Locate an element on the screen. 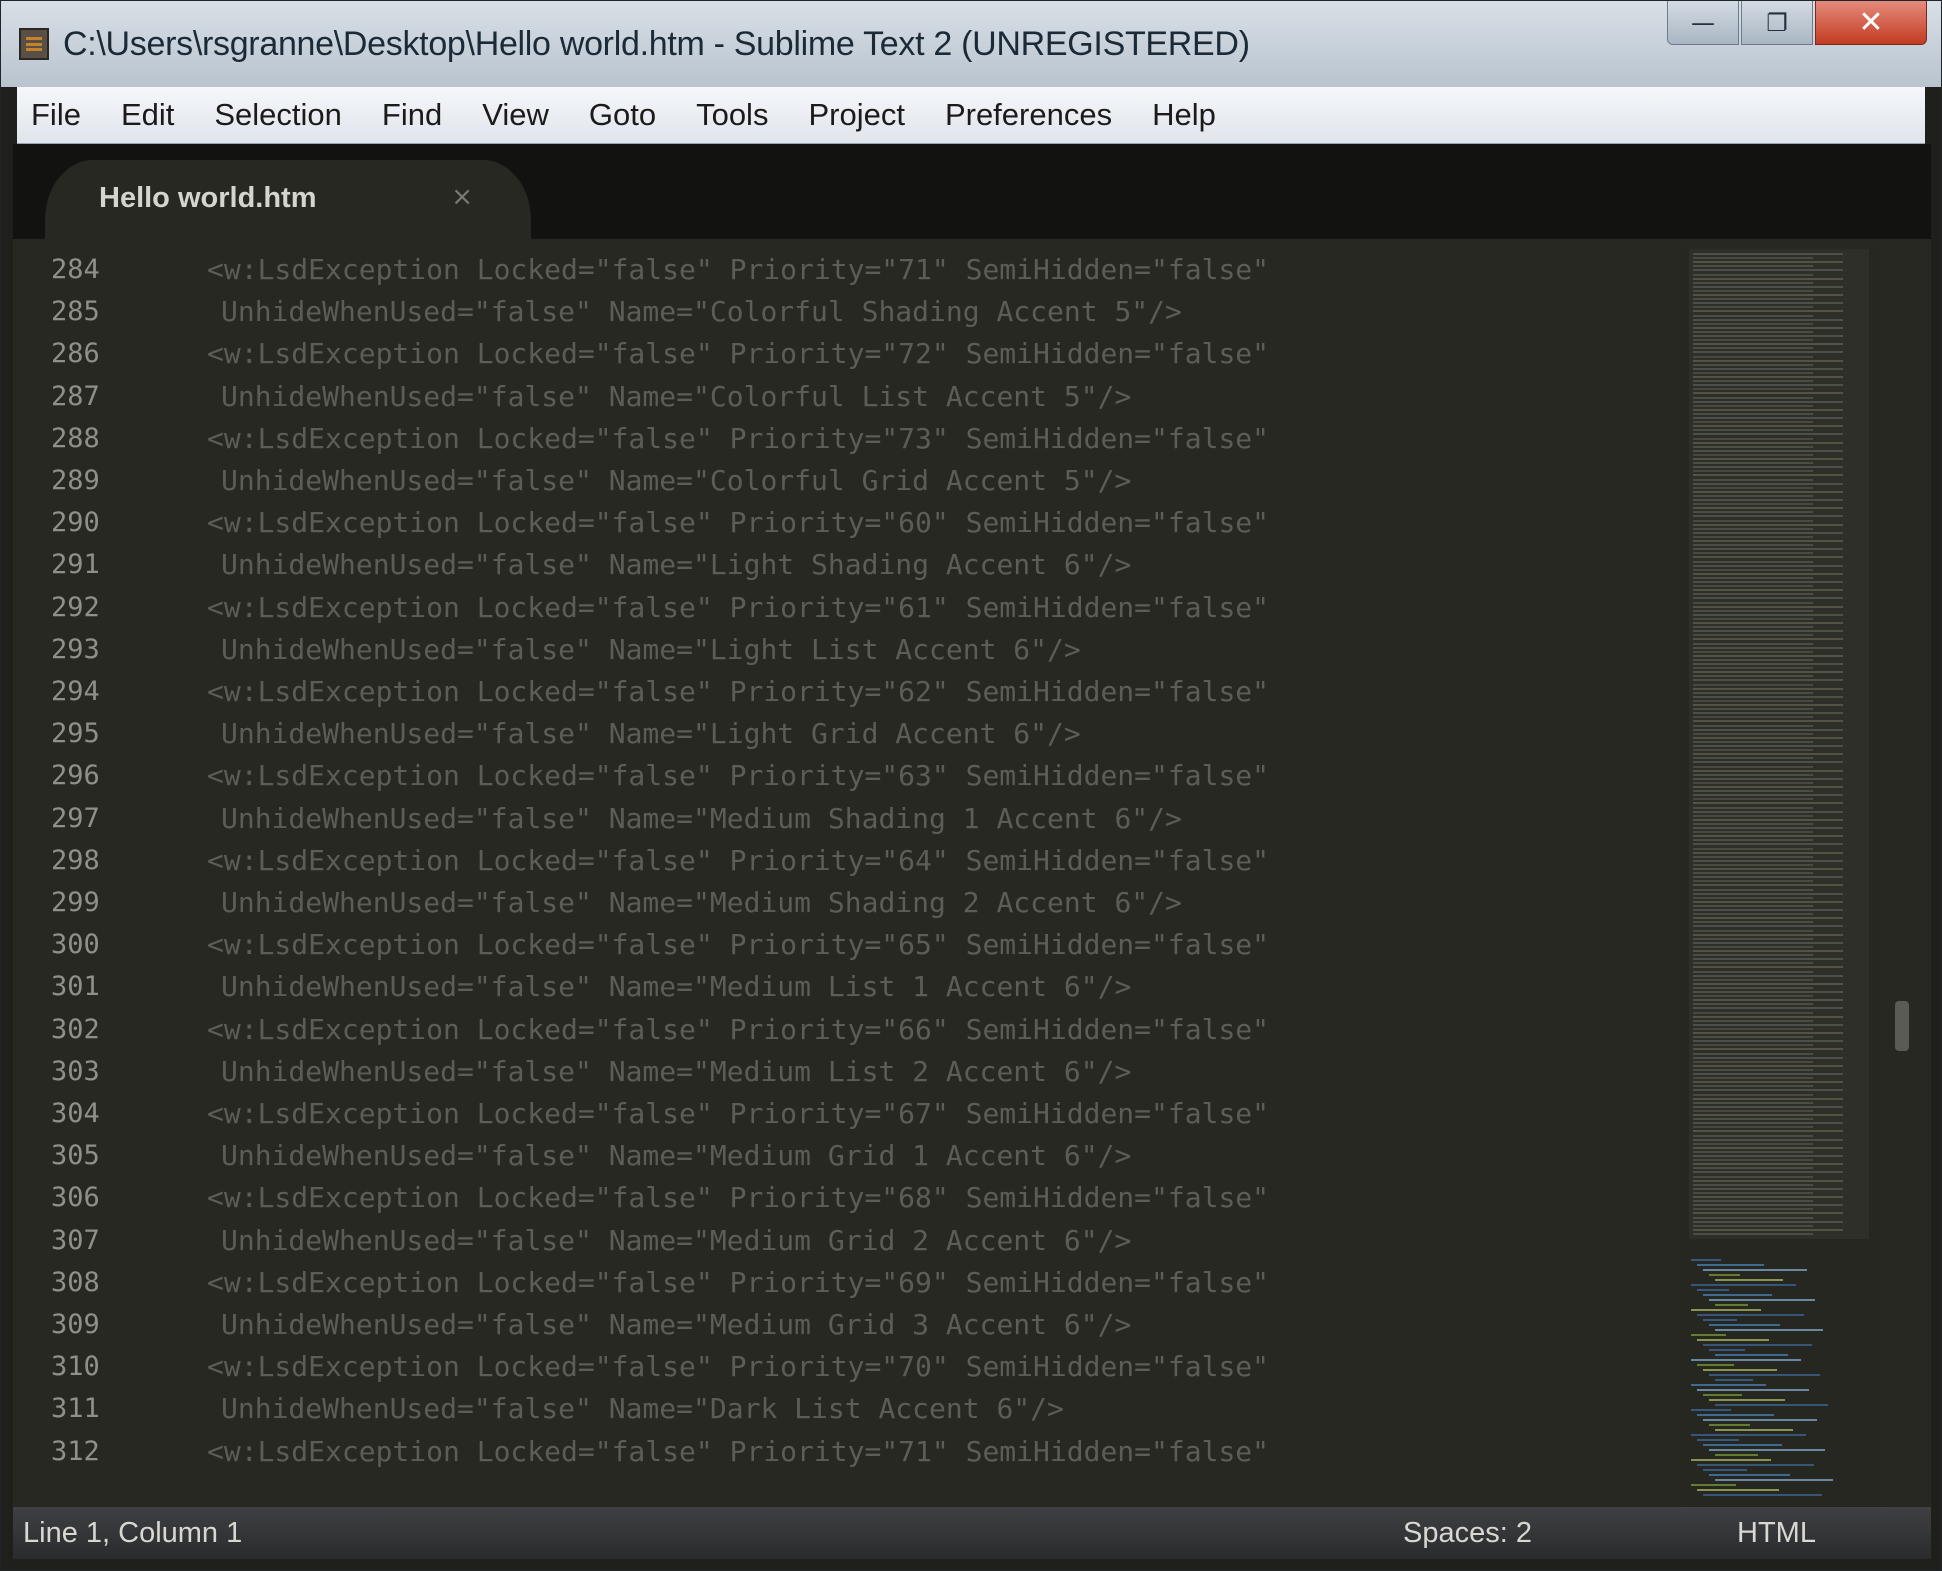  menu-help: Help is located at coordinates (1184, 115).